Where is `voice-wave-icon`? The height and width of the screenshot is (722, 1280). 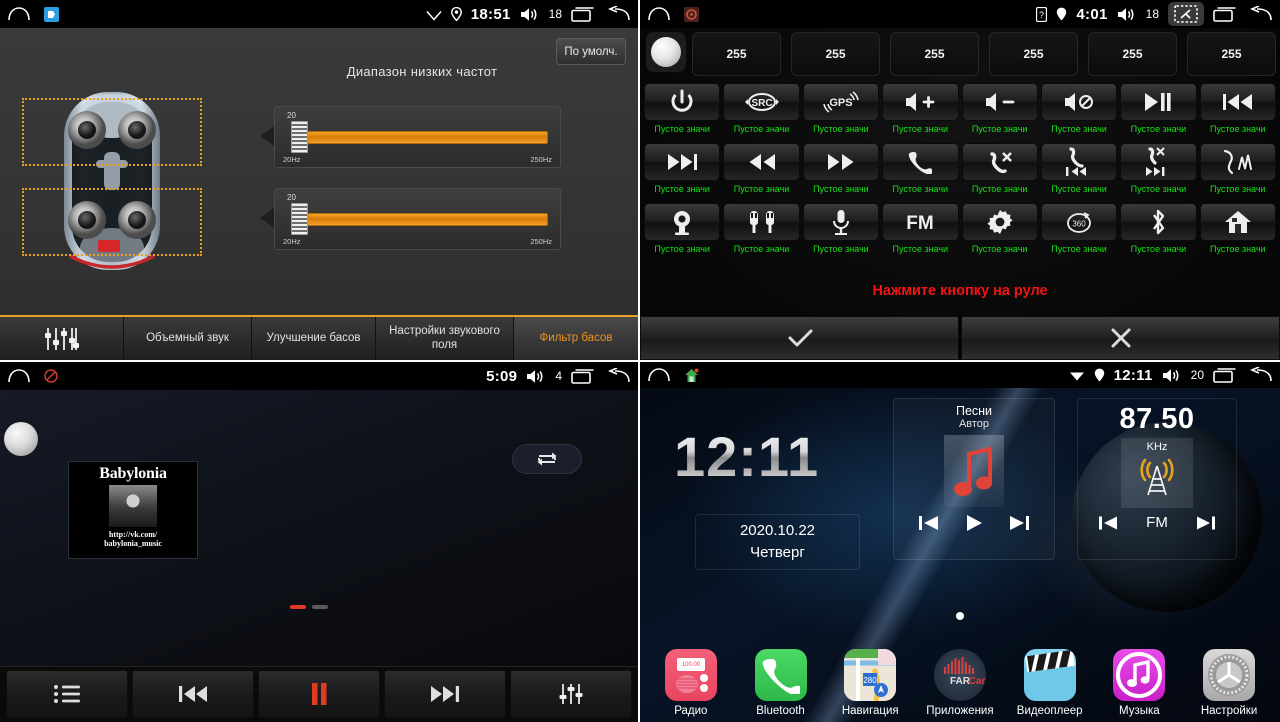 voice-wave-icon is located at coordinates (1237, 162).